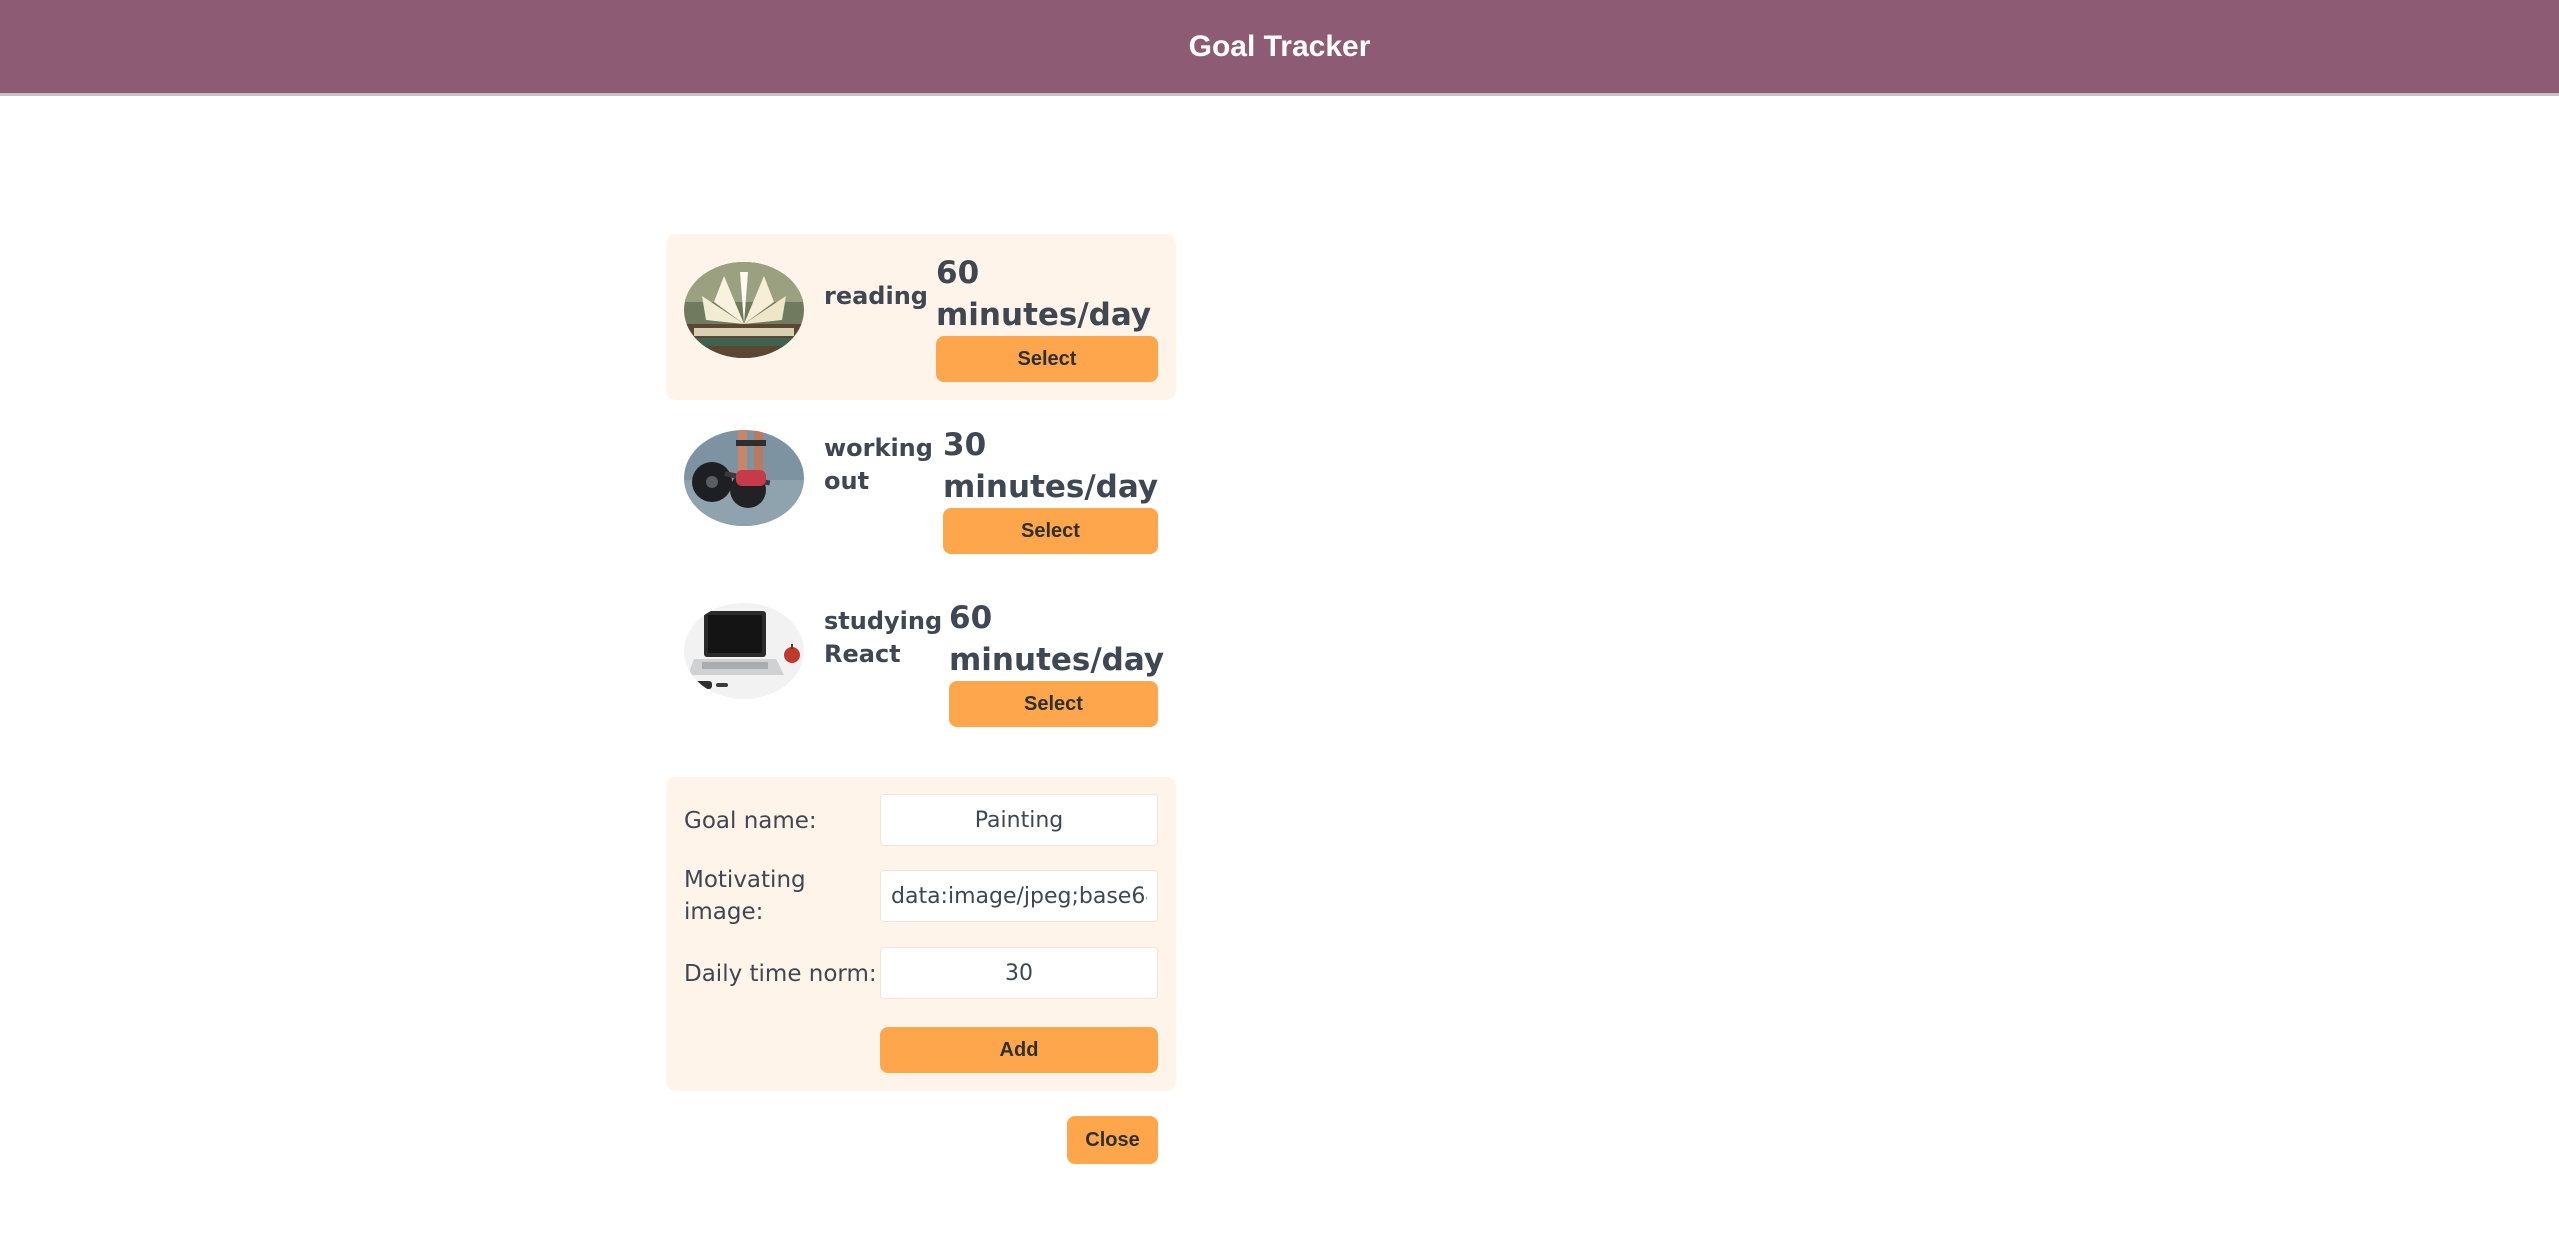 The width and height of the screenshot is (2559, 1254). I want to click on laptop-image, so click(744, 651).